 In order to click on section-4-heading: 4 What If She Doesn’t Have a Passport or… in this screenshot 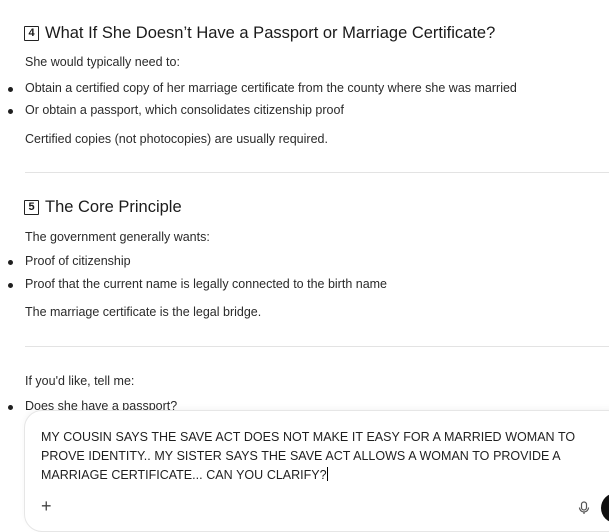, I will do `click(259, 33)`.